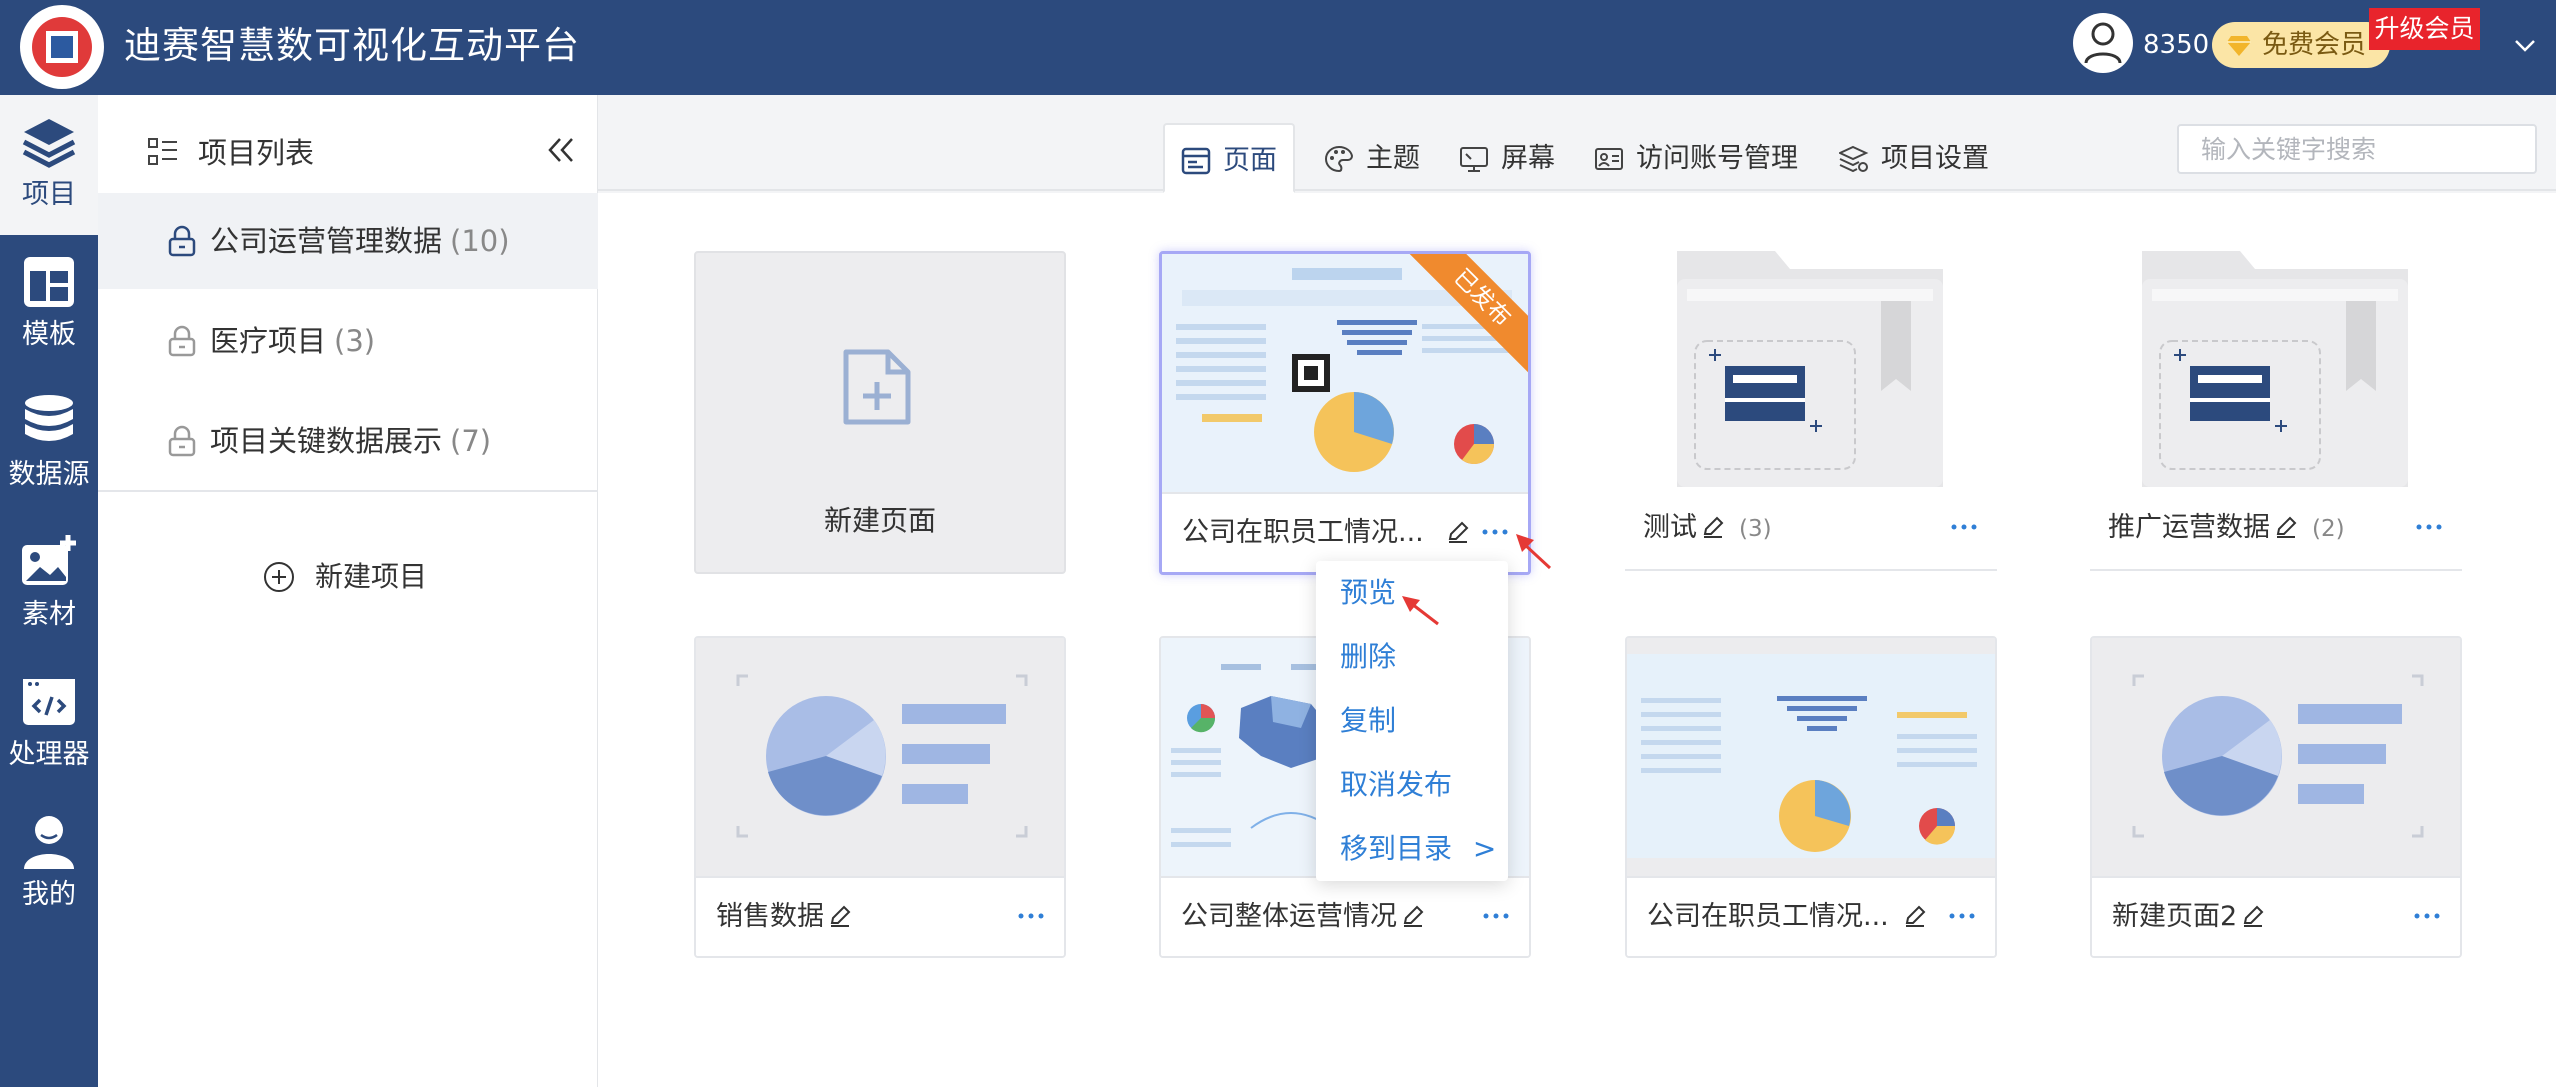  I want to click on project-item: 项目关键数据展示 (7), so click(348, 441).